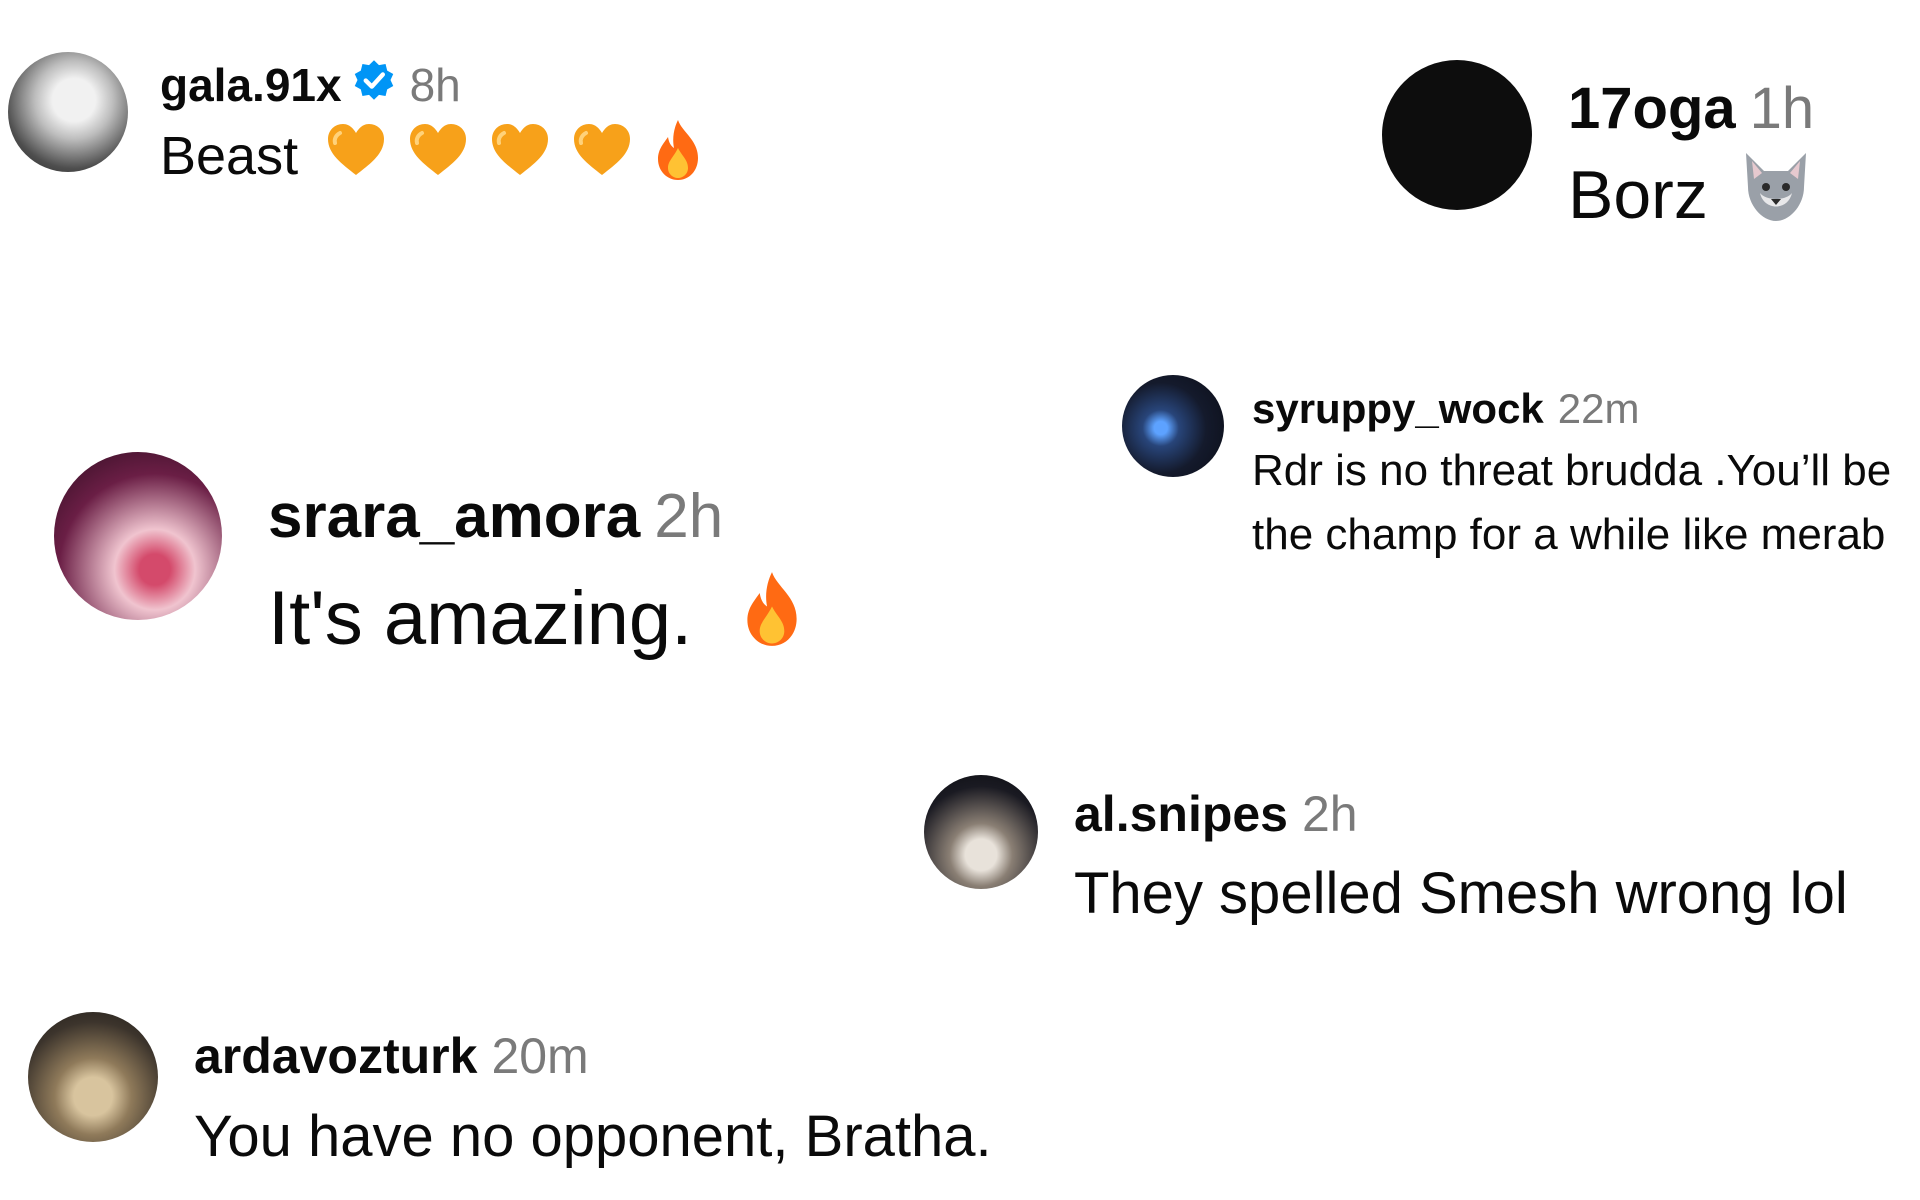 The image size is (1920, 1200). What do you see at coordinates (593, 1056) in the screenshot?
I see `comment-meta: ardavozturk 20m` at bounding box center [593, 1056].